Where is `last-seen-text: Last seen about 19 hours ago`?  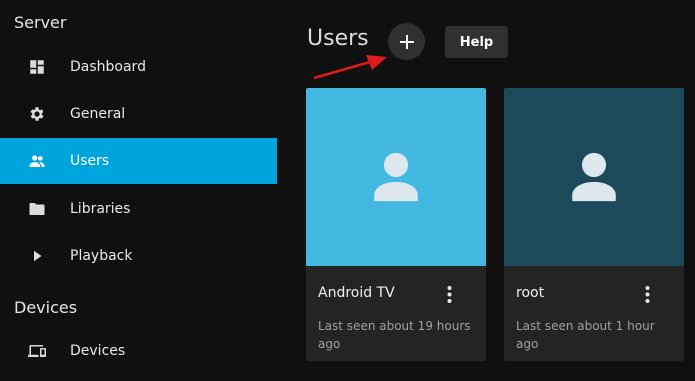 last-seen-text: Last seen about 19 hours ago is located at coordinates (394, 335).